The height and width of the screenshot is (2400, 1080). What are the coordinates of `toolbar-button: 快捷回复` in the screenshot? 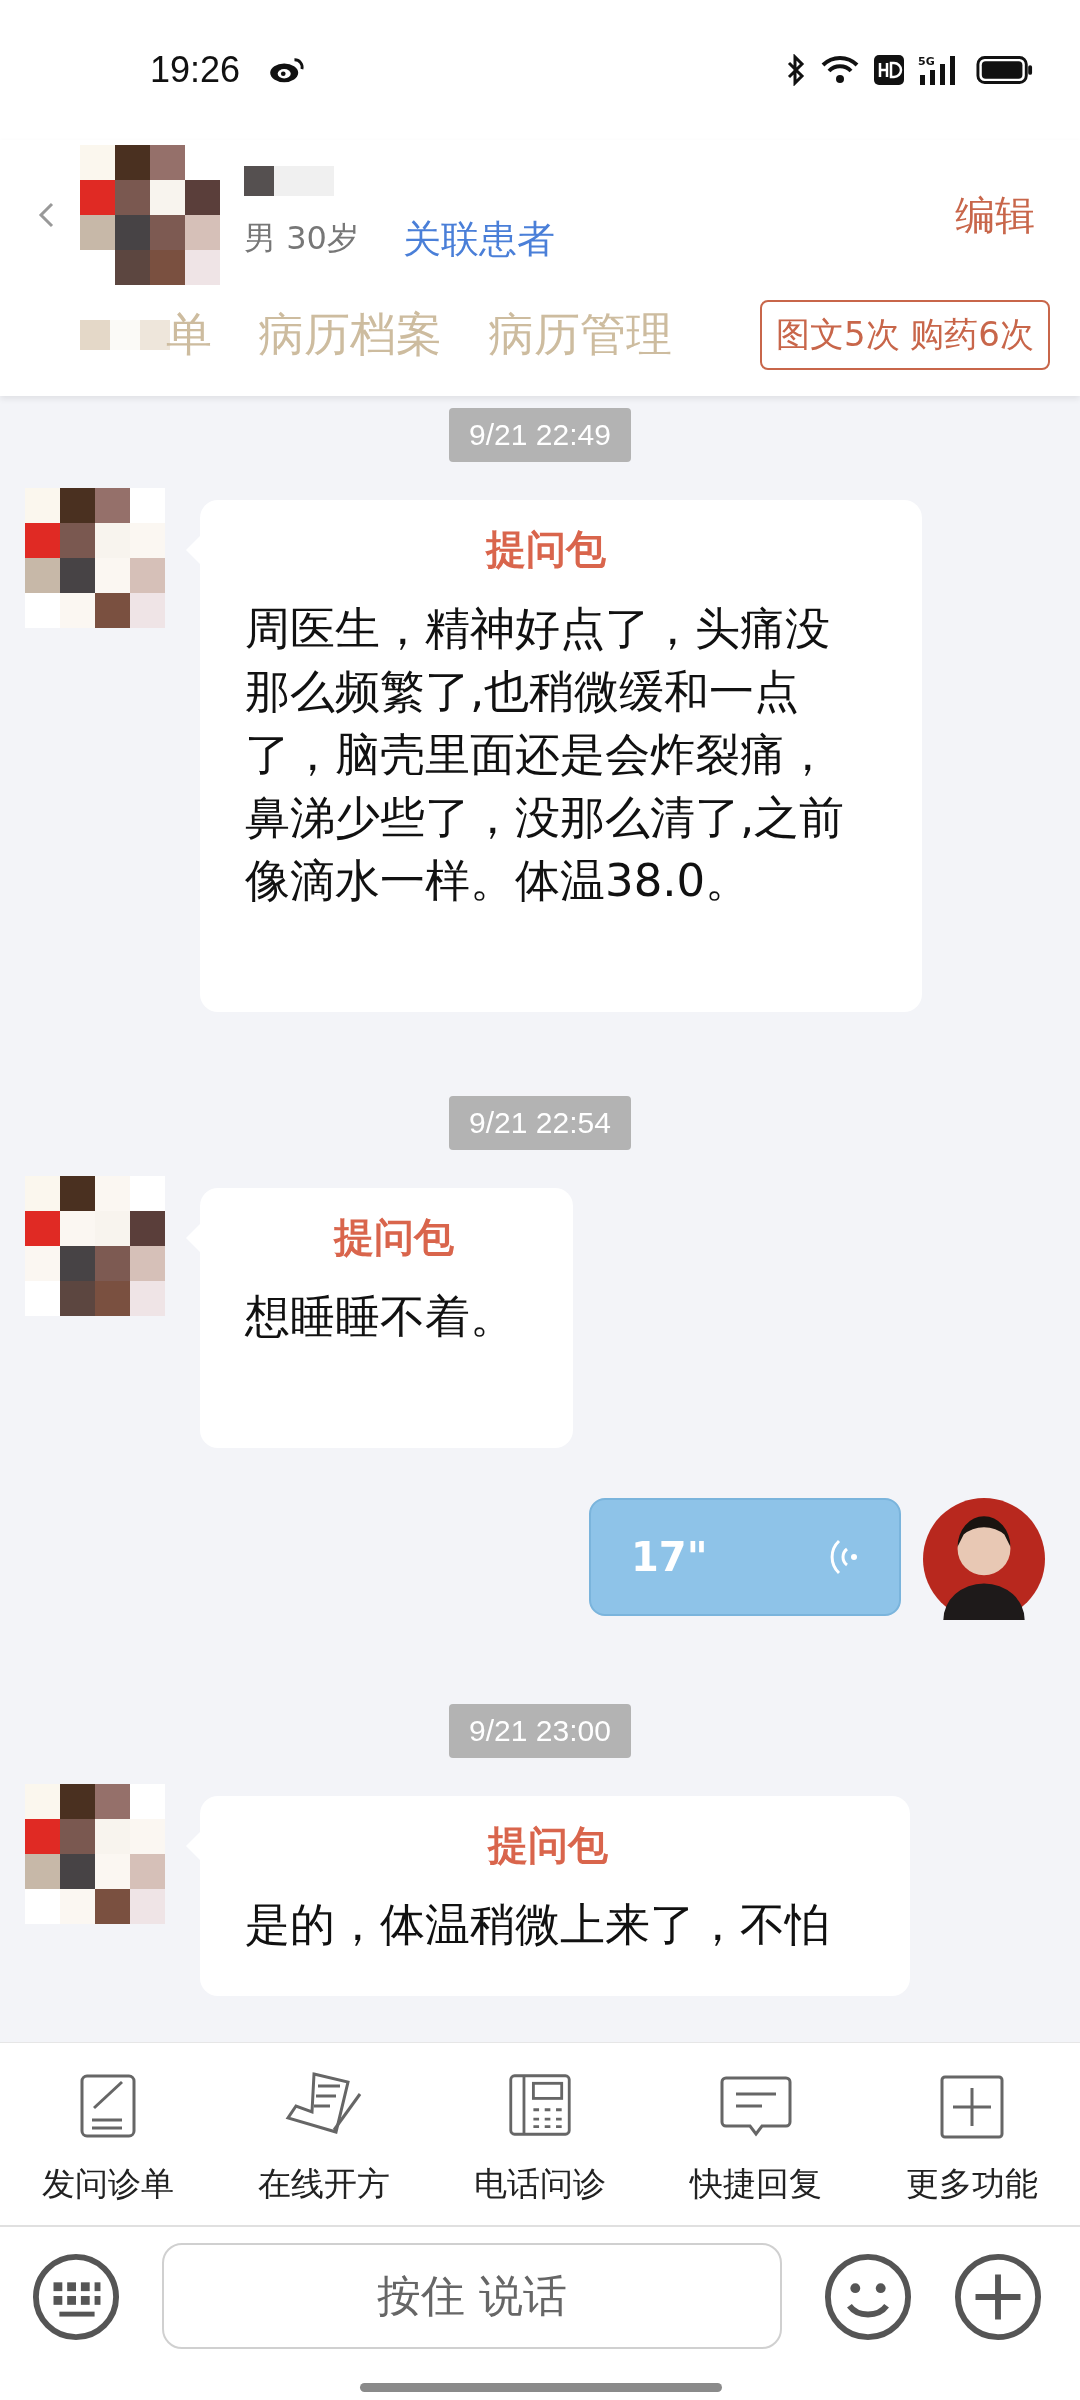 It's located at (756, 2134).